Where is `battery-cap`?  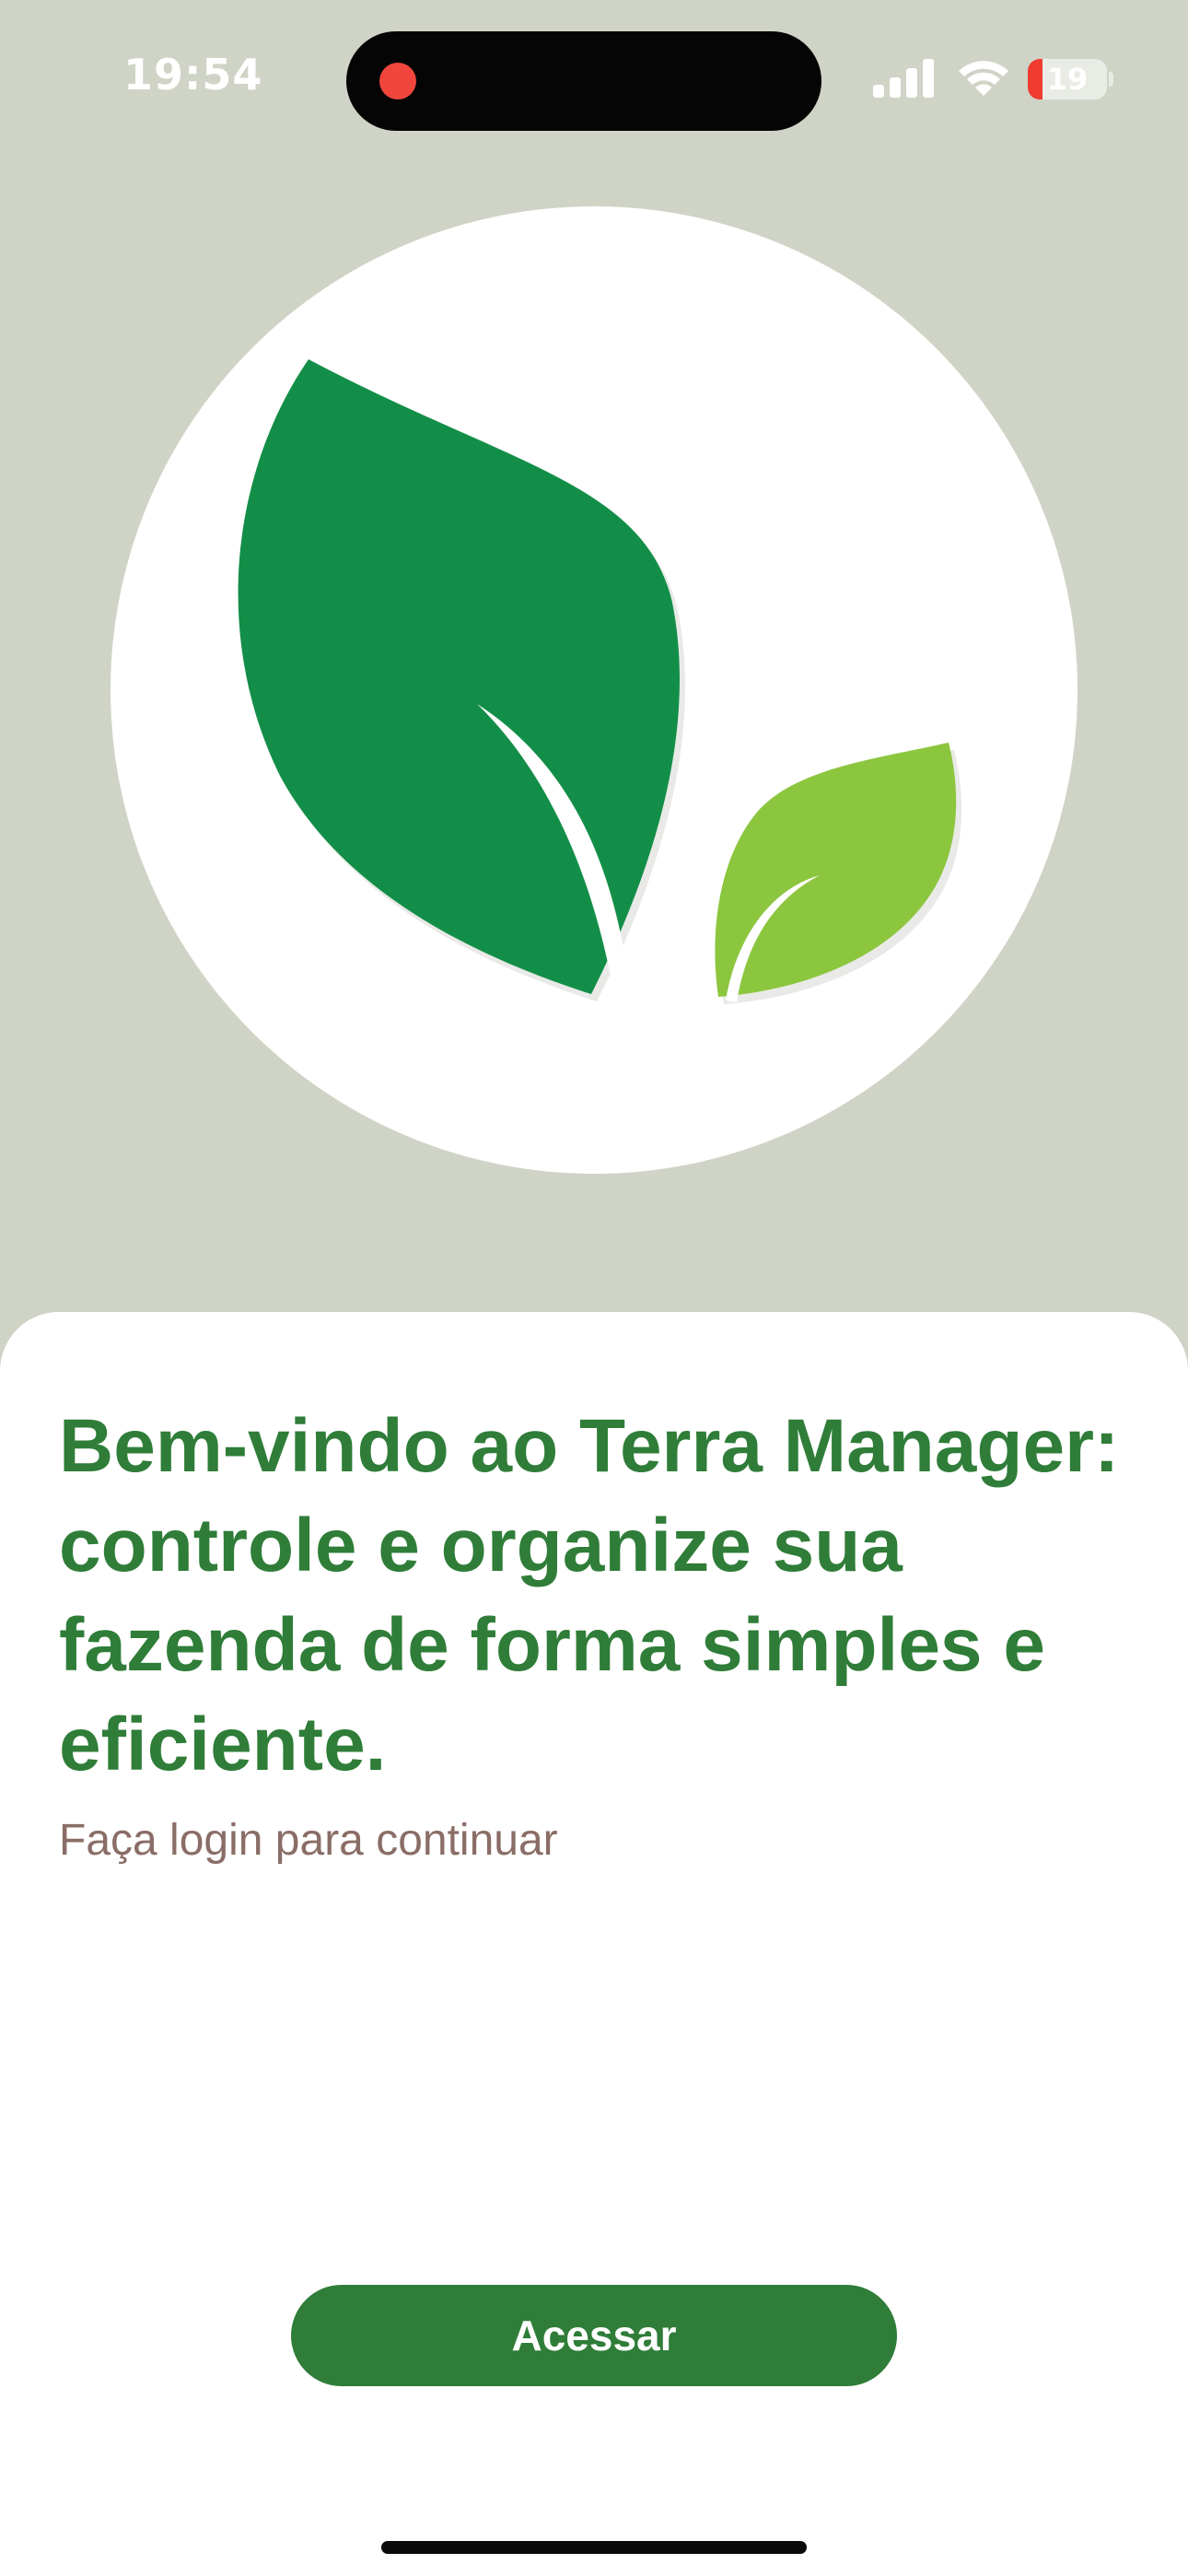 battery-cap is located at coordinates (1111, 79).